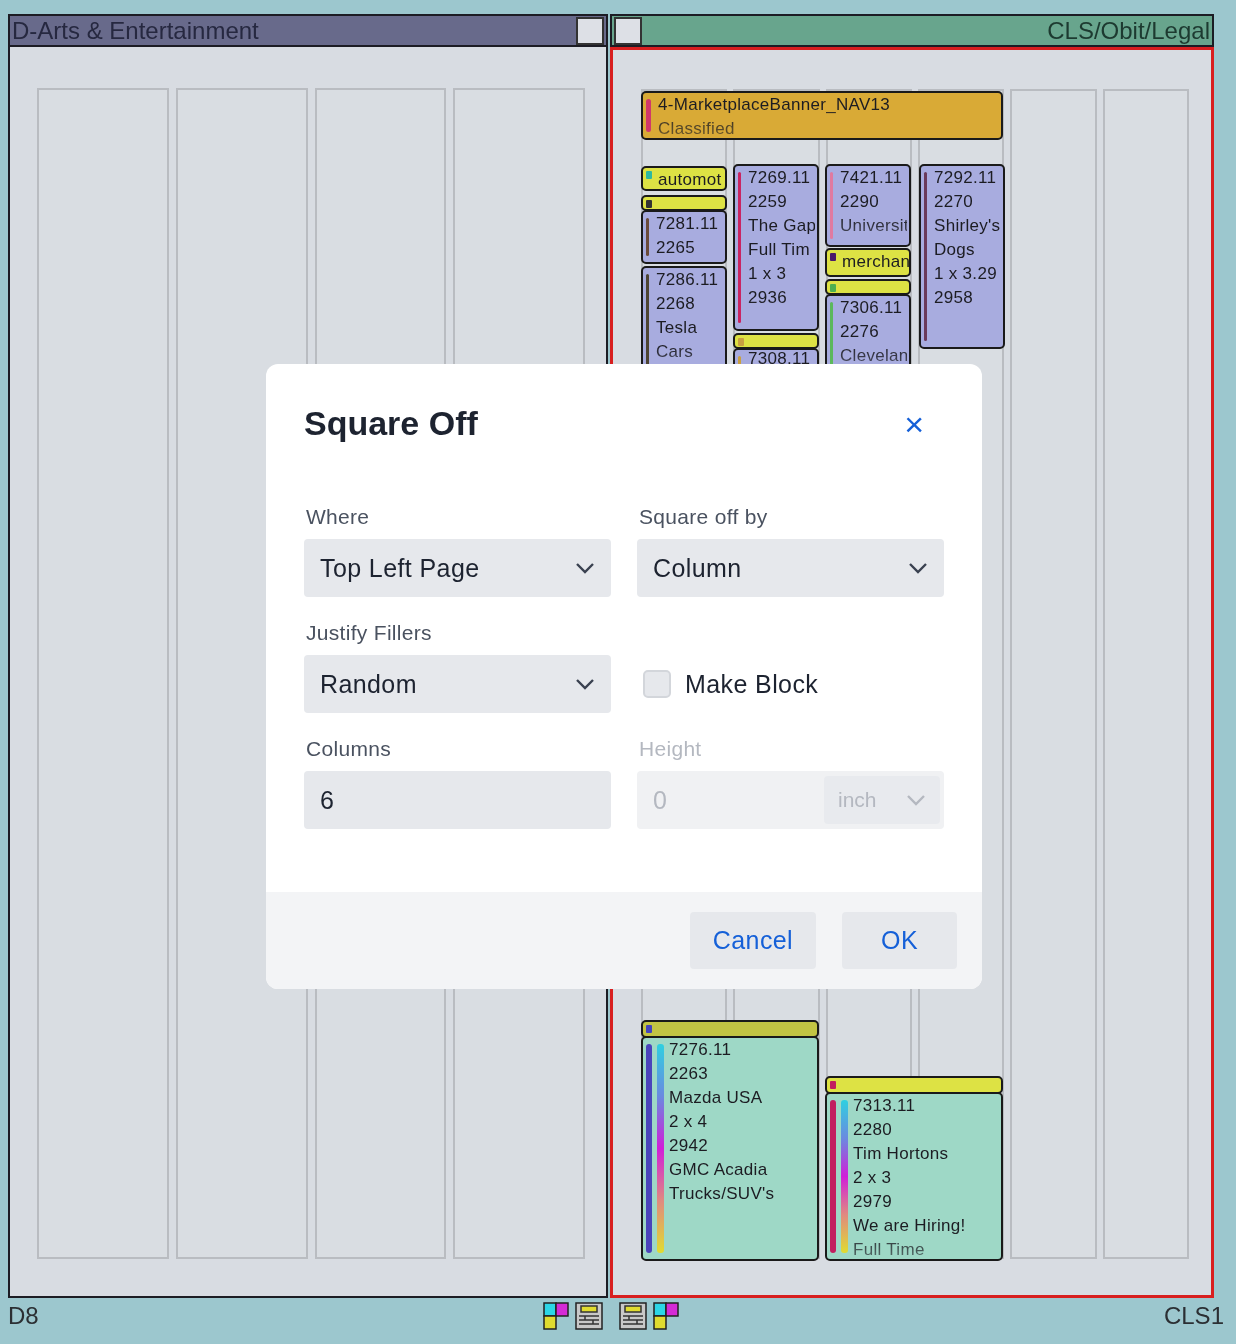 The image size is (1236, 1344). I want to click on dialog-title: Square Off, so click(391, 423).